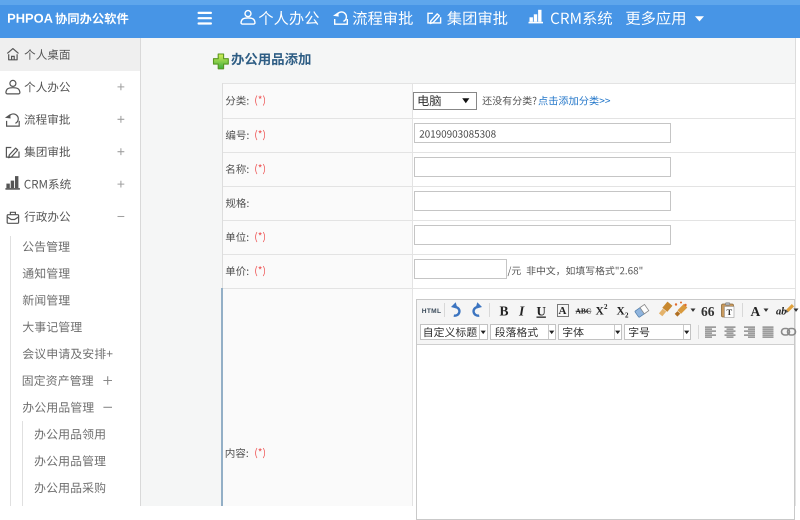 This screenshot has height=520, width=800. What do you see at coordinates (542, 311) in the screenshot?
I see `svg-text: U` at bounding box center [542, 311].